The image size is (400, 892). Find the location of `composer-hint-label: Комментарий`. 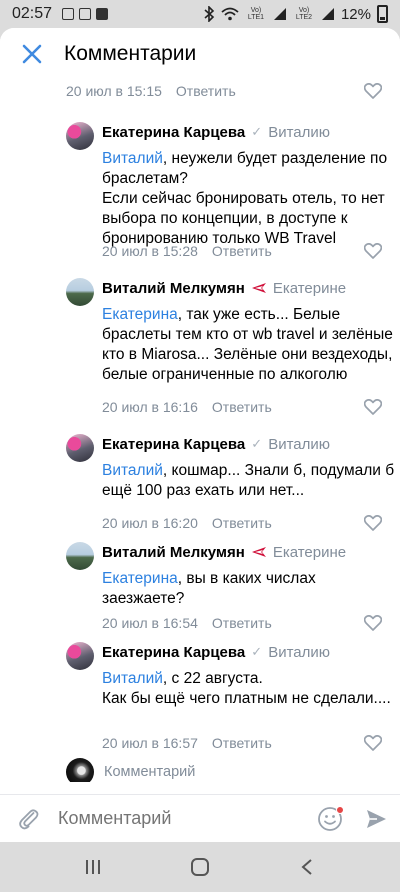

composer-hint-label: Комментарий is located at coordinates (150, 772).